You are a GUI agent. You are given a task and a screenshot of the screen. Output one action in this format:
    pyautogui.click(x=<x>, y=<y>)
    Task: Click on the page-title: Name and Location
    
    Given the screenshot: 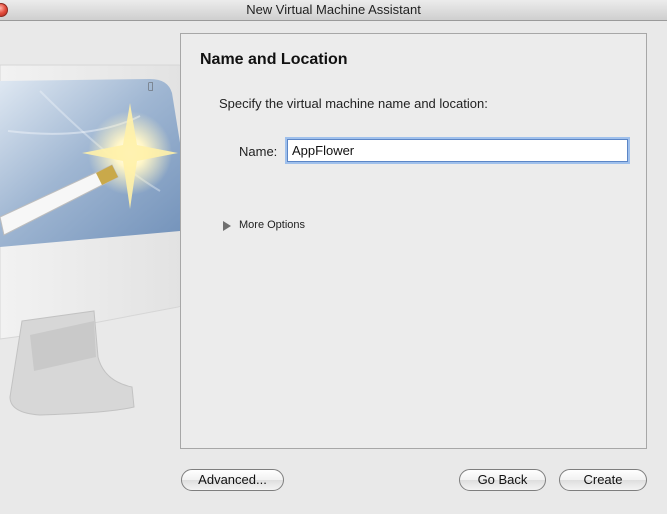 What is the action you would take?
    pyautogui.click(x=274, y=59)
    